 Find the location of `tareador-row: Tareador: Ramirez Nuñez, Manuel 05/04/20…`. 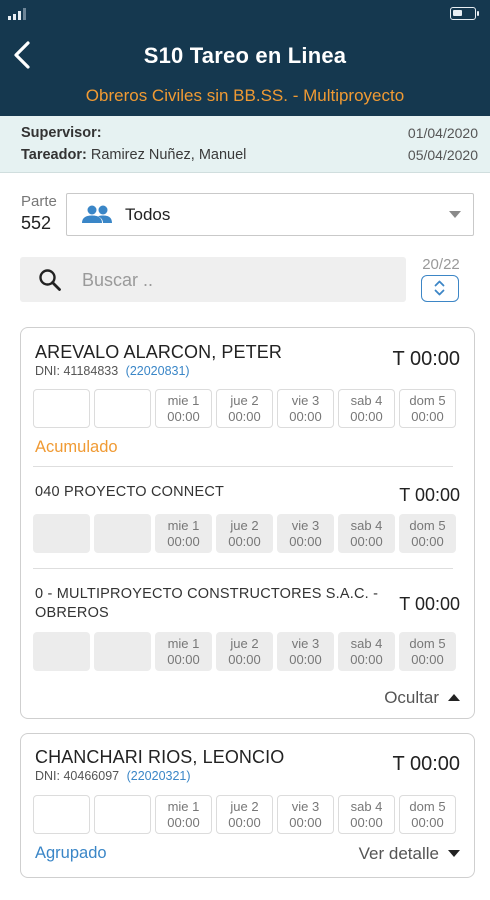

tareador-row: Tareador: Ramirez Nuñez, Manuel 05/04/20… is located at coordinates (249, 155).